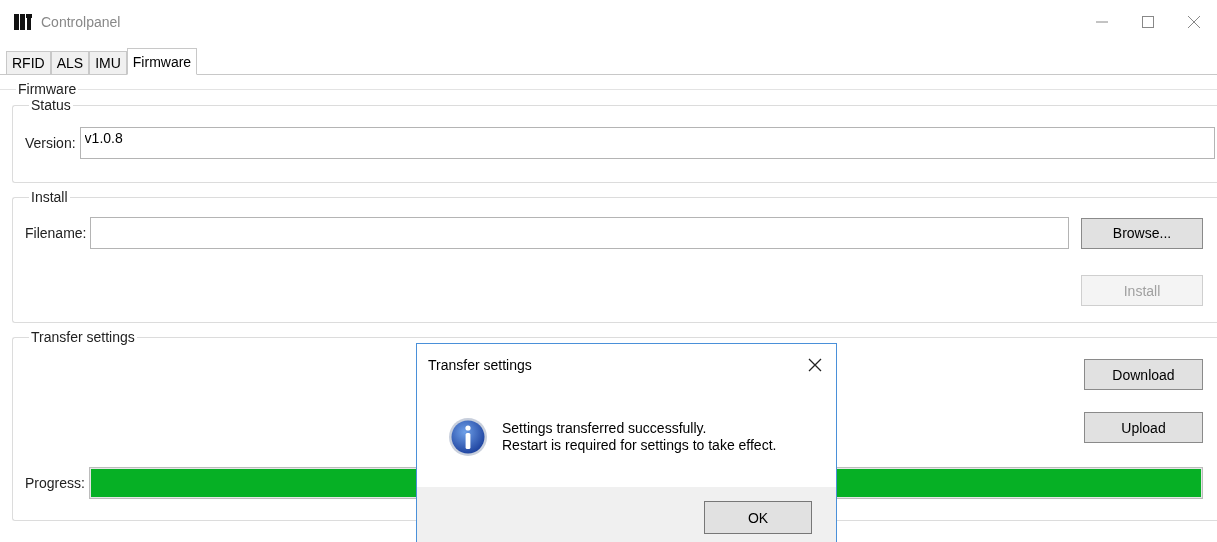 This screenshot has width=1217, height=542. What do you see at coordinates (28, 62) in the screenshot?
I see `tab: RFID` at bounding box center [28, 62].